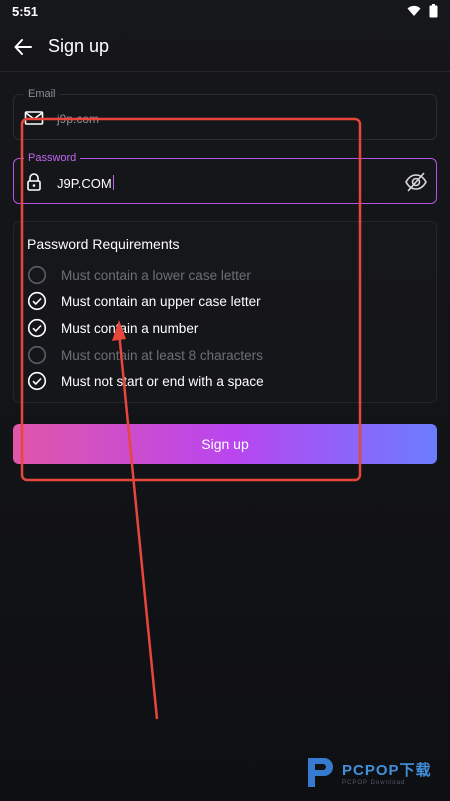 Image resolution: width=450 pixels, height=801 pixels. What do you see at coordinates (34, 182) in the screenshot?
I see `lock-icon` at bounding box center [34, 182].